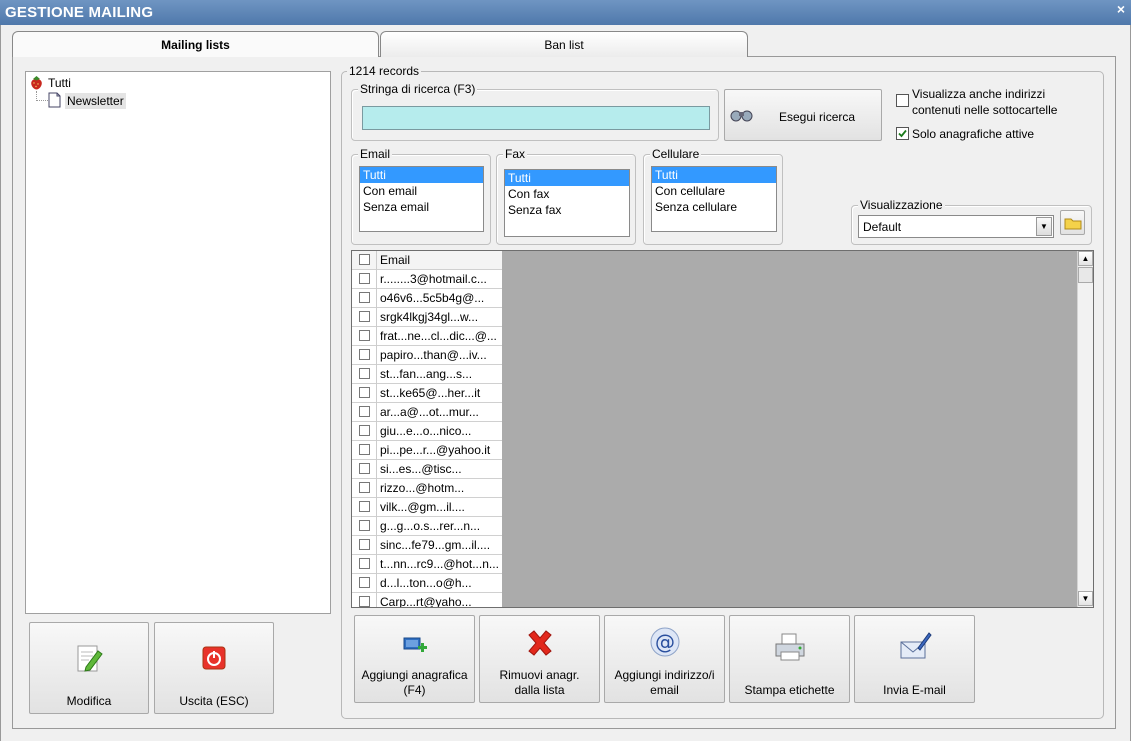  What do you see at coordinates (414, 659) in the screenshot?
I see `add-contact-button: Aggiungi anagrafica (F4)` at bounding box center [414, 659].